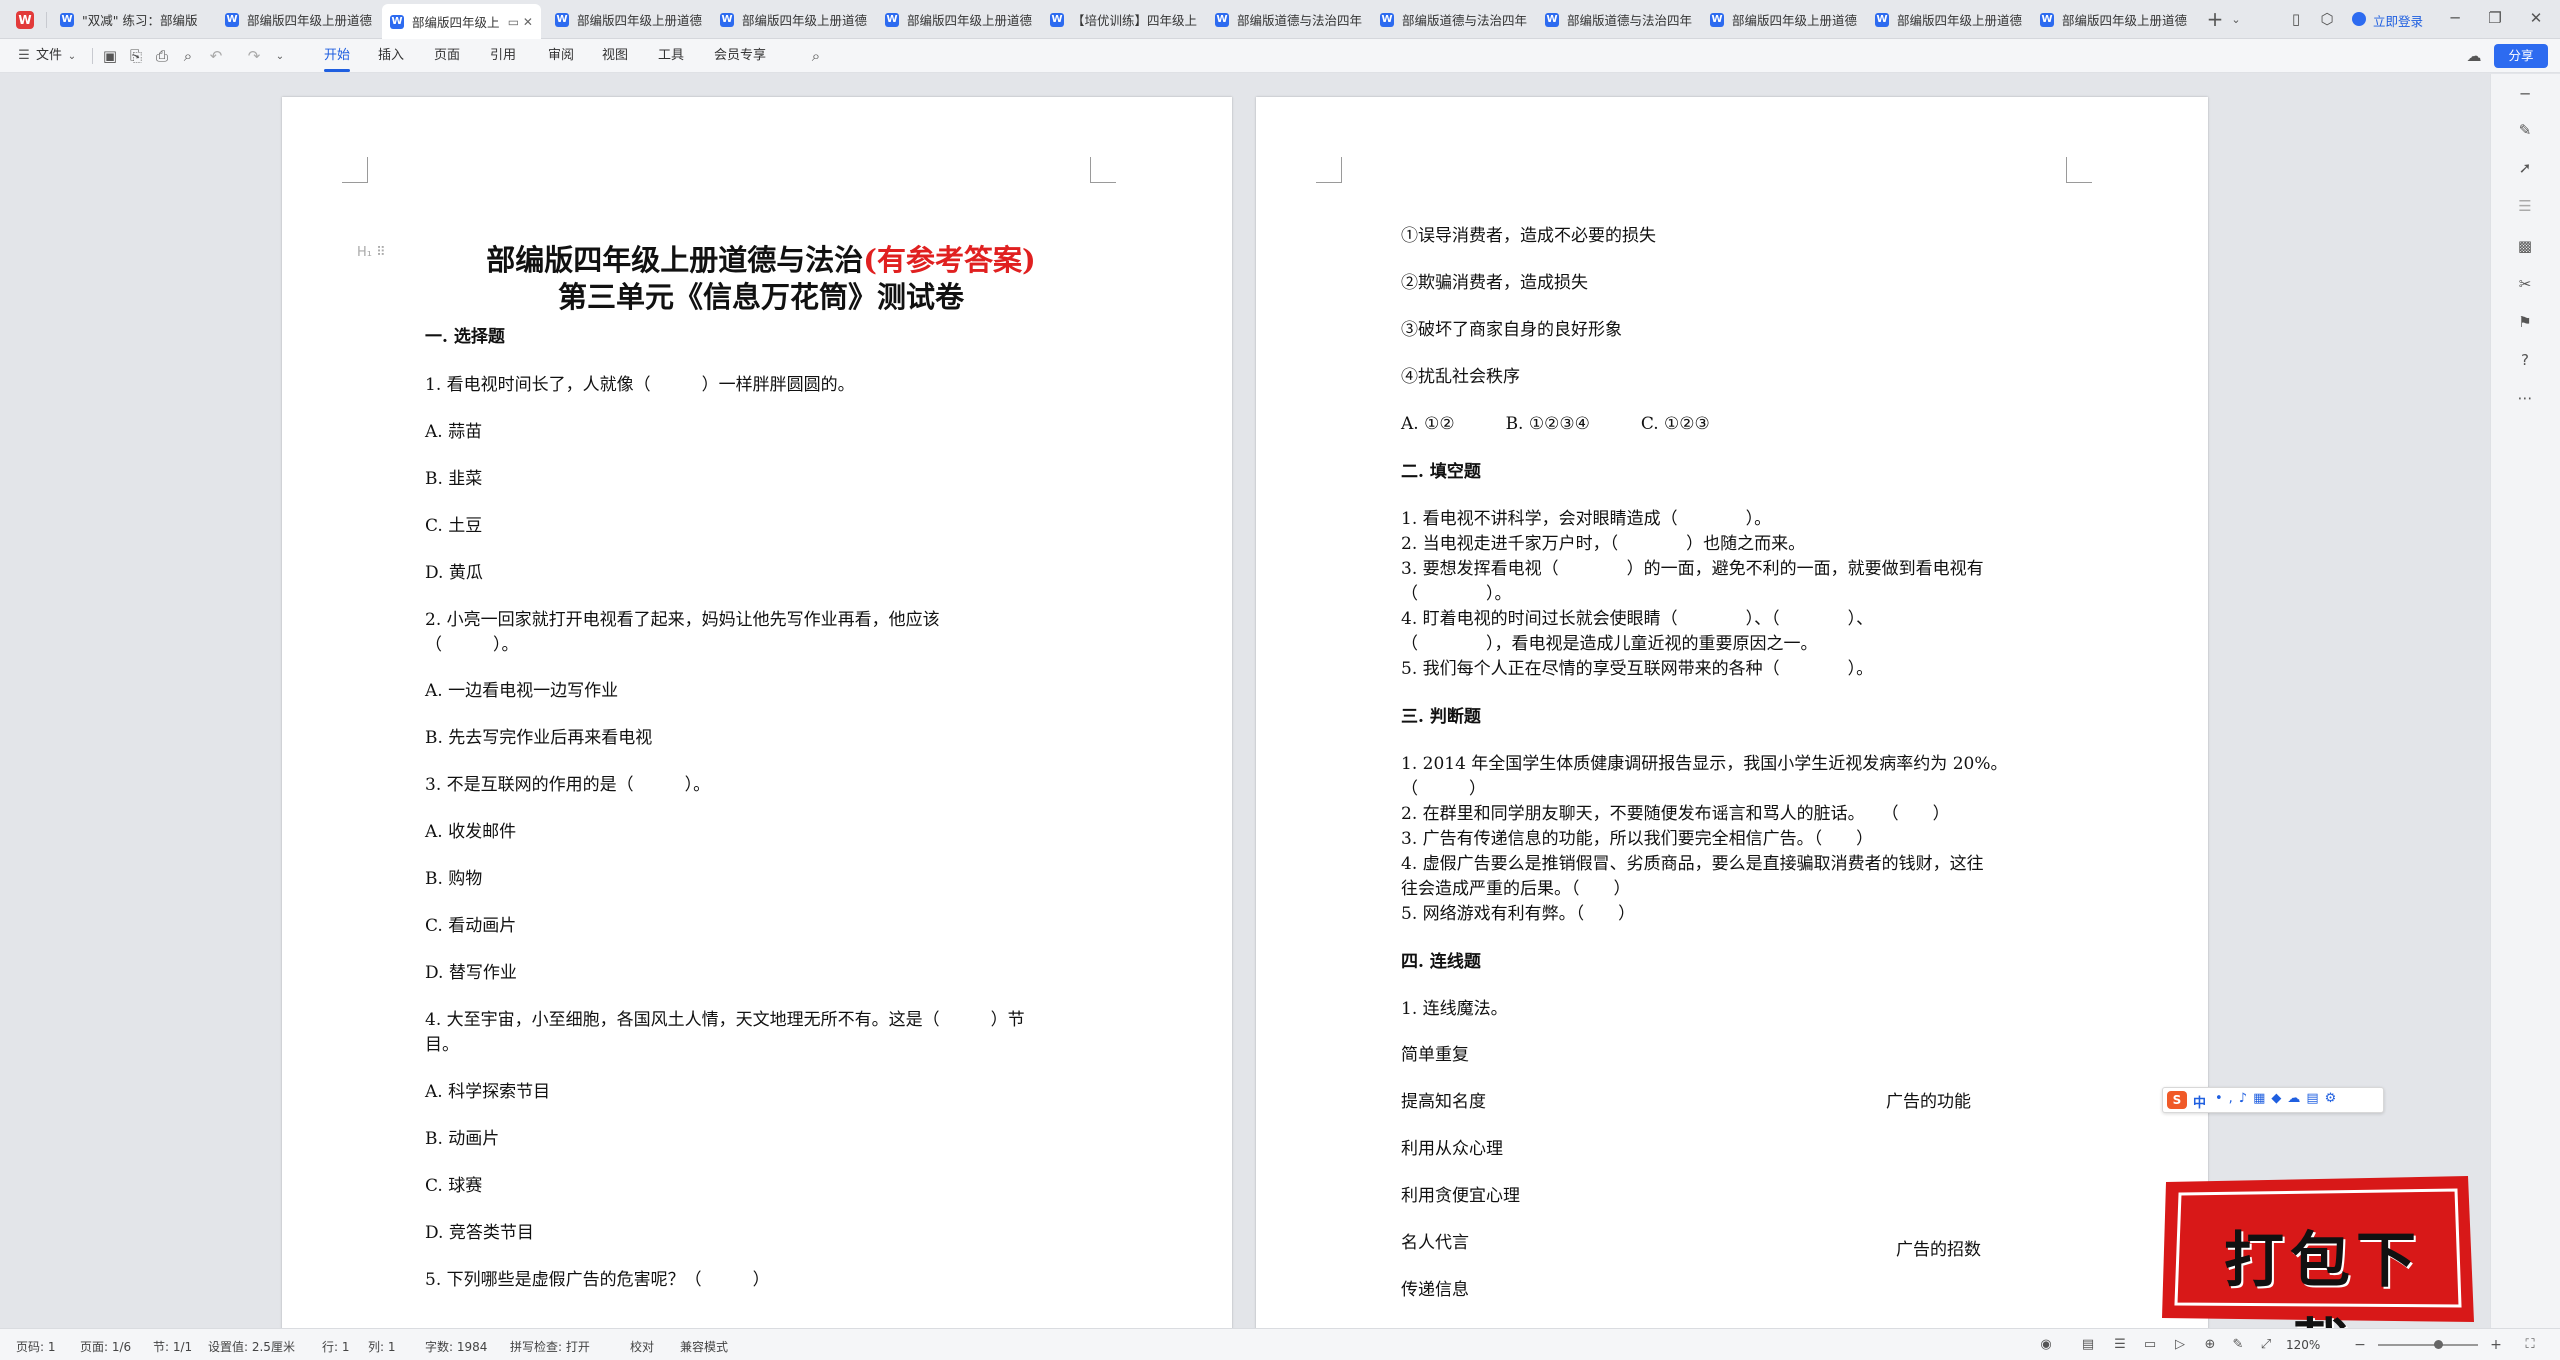  Describe the element at coordinates (2215, 19) in the screenshot. I see `new-tab-icon: +` at that location.